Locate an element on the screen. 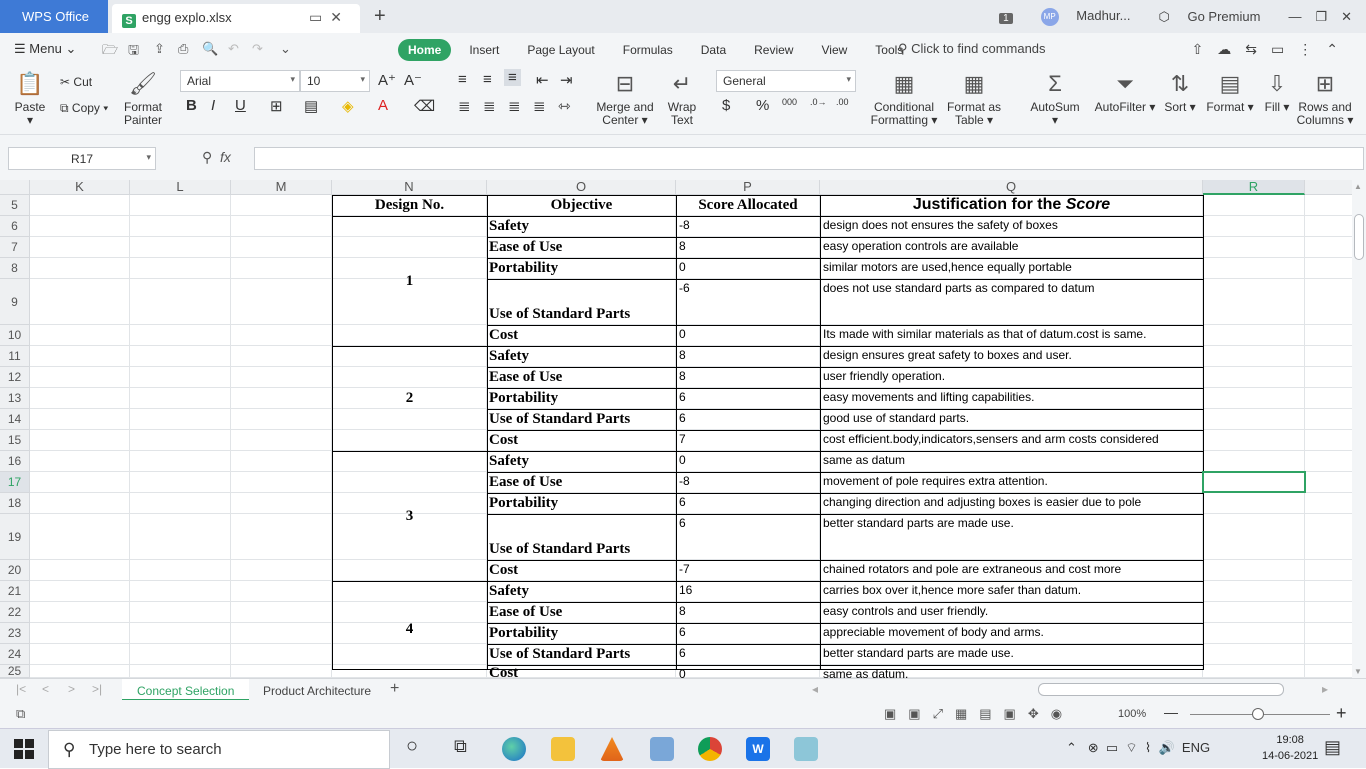 The width and height of the screenshot is (1366, 769). notification-badge-icon: ⊗ is located at coordinates (1093, 747).